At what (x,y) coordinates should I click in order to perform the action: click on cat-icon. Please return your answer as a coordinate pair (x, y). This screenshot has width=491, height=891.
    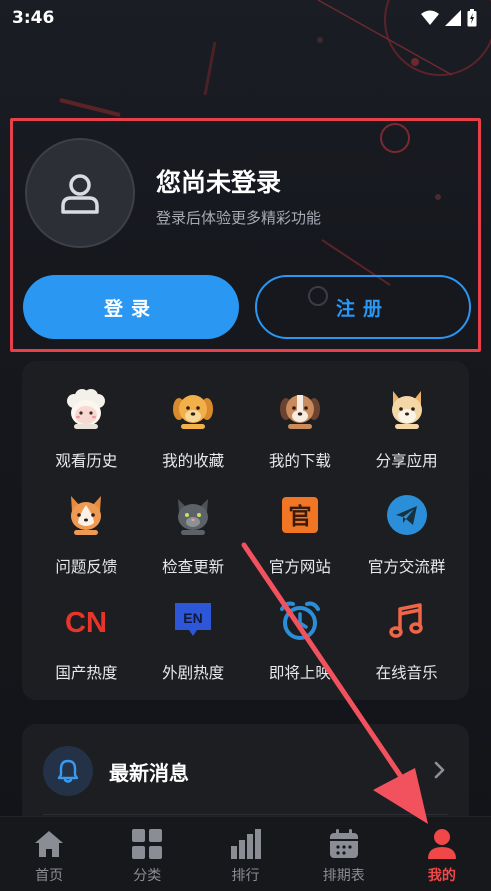
    Looking at the image, I should click on (193, 515).